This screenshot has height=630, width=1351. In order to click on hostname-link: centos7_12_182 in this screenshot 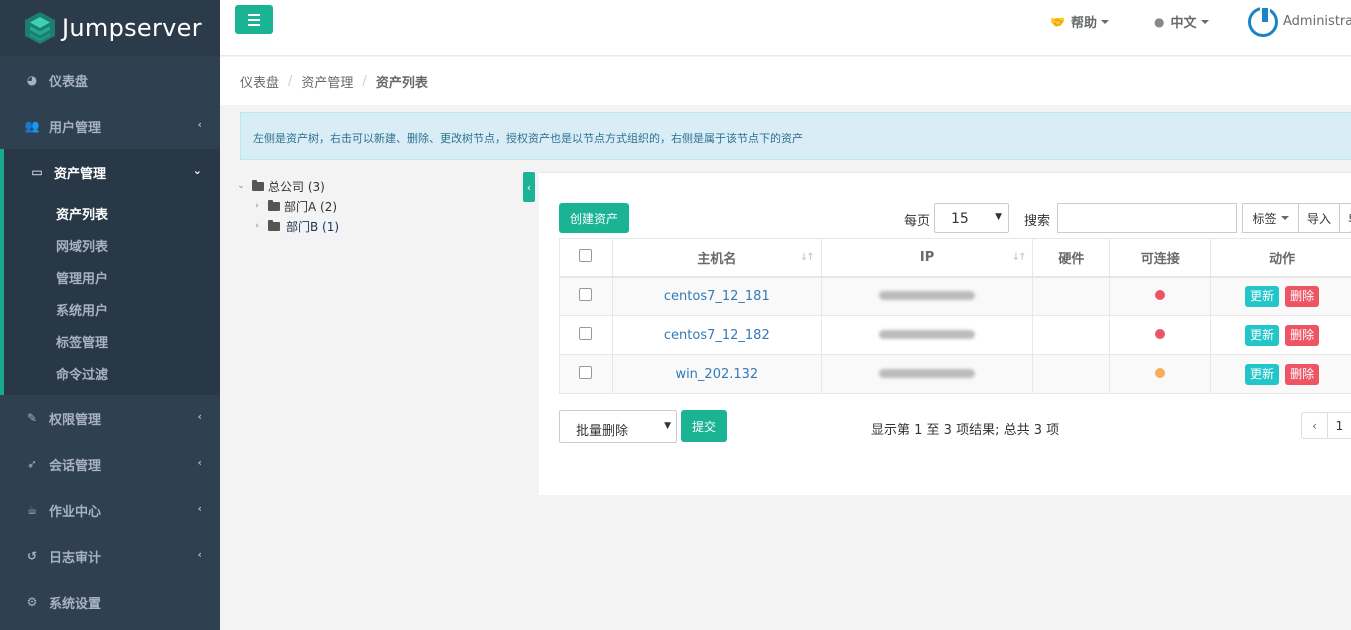, I will do `click(717, 335)`.